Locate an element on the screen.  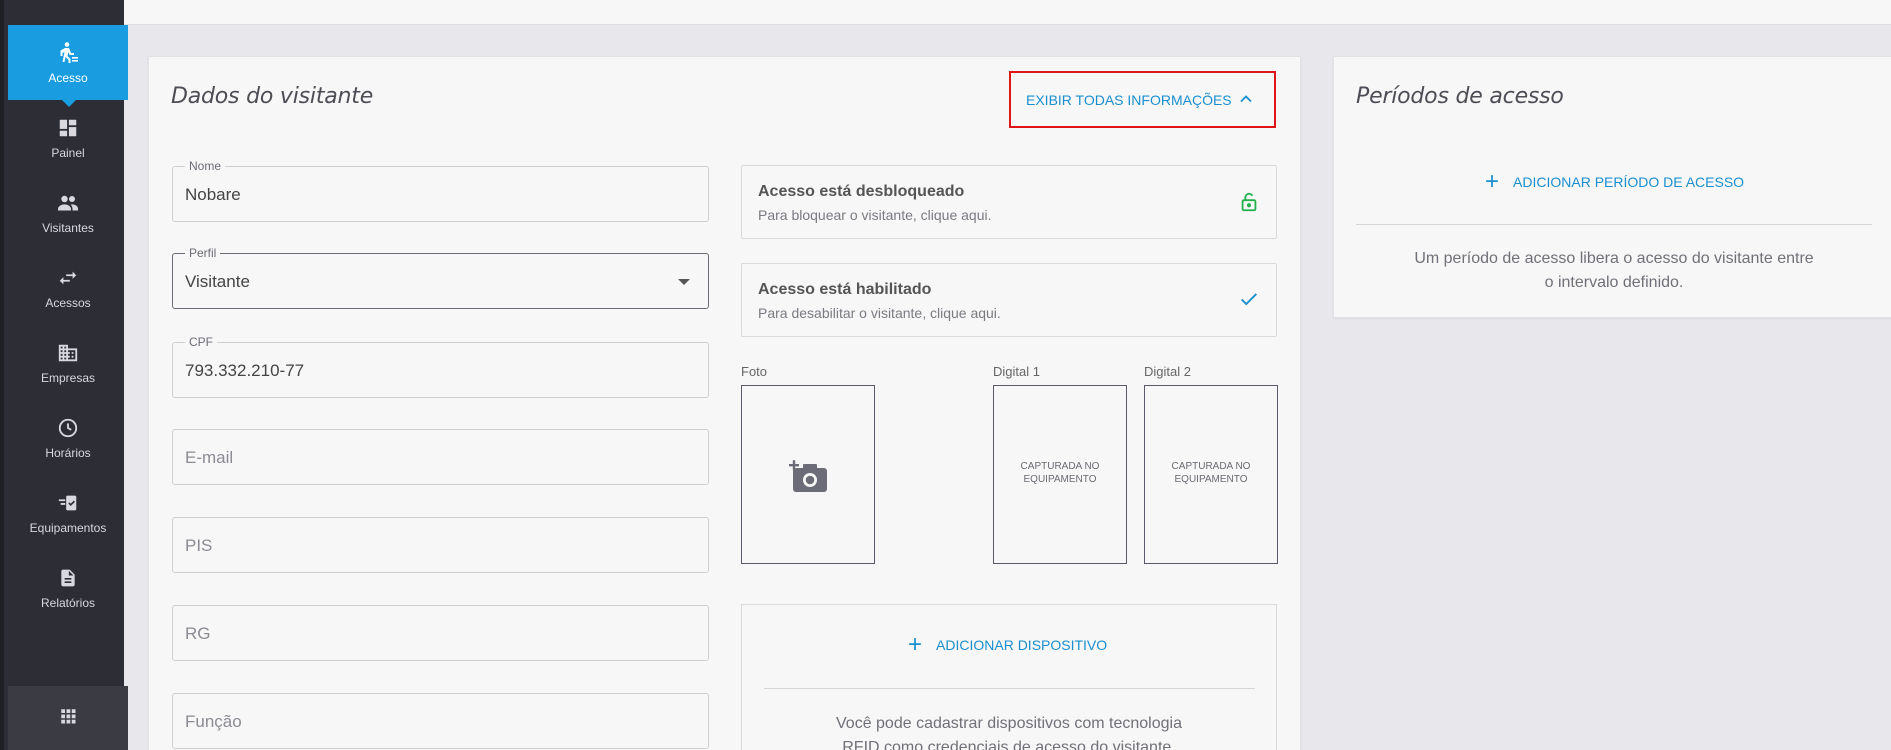
digital2-caption: CAPTURADA NO EQUIPAMENTO is located at coordinates (1211, 473).